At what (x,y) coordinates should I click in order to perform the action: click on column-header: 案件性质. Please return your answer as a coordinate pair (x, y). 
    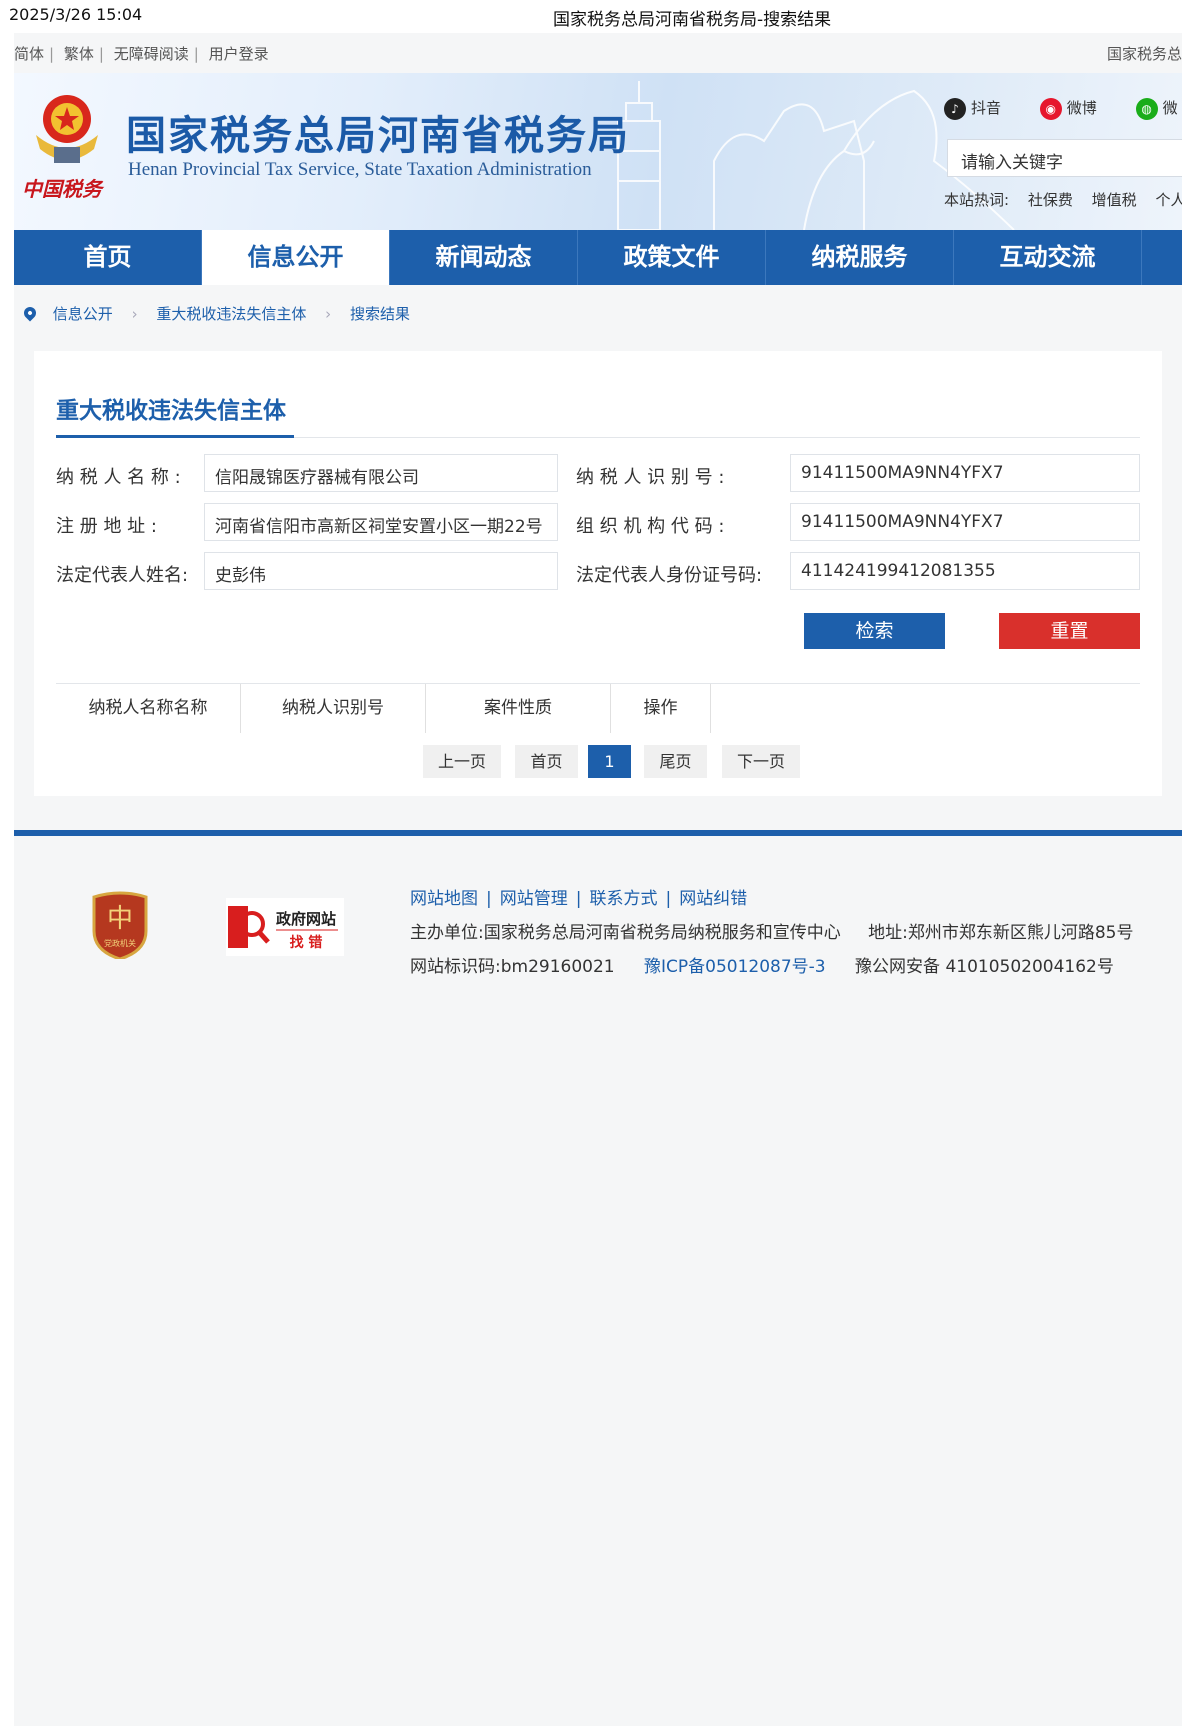
    Looking at the image, I should click on (518, 708).